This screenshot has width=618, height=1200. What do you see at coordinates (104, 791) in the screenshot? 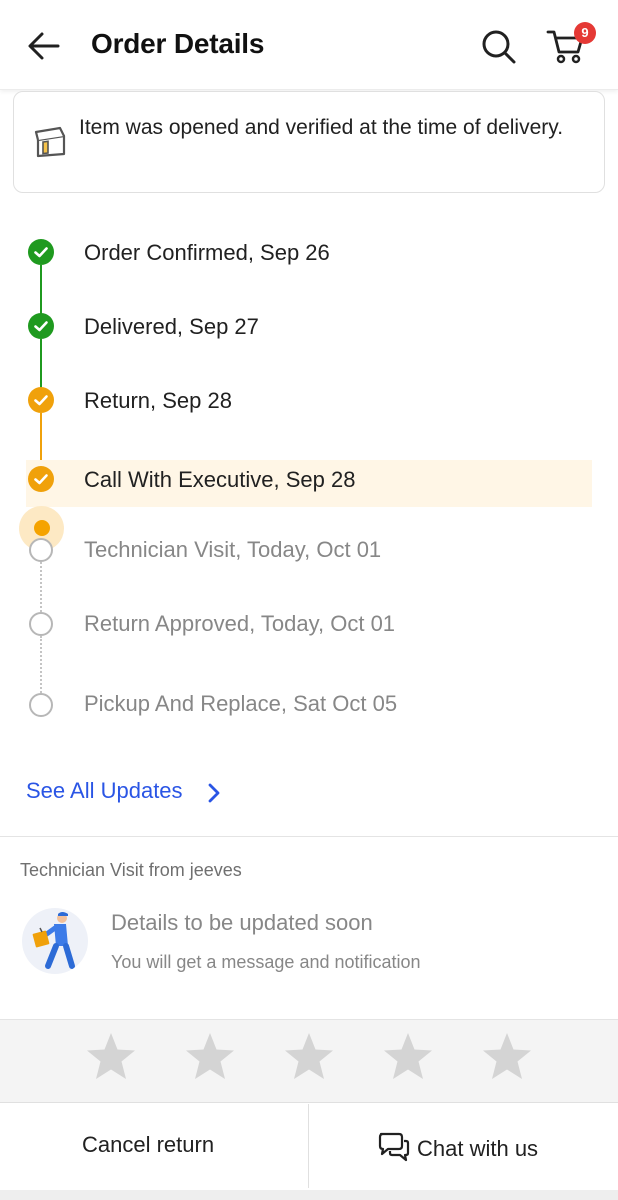
I see `see-all-updates-link: See All Updates` at bounding box center [104, 791].